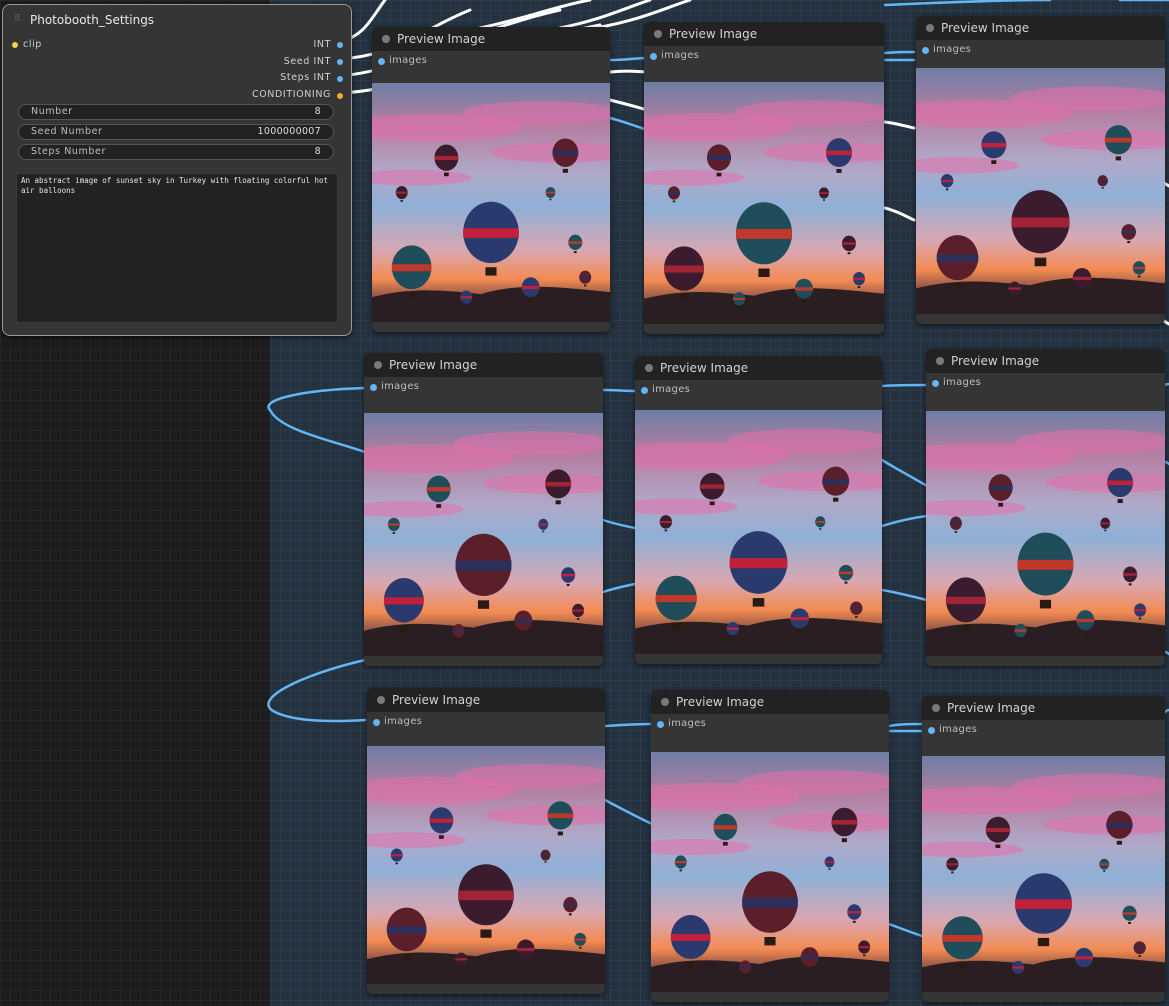 The height and width of the screenshot is (1006, 1169). Describe the element at coordinates (176, 132) in the screenshot. I see `seed-number-widget: Seed Number 1000000007` at that location.